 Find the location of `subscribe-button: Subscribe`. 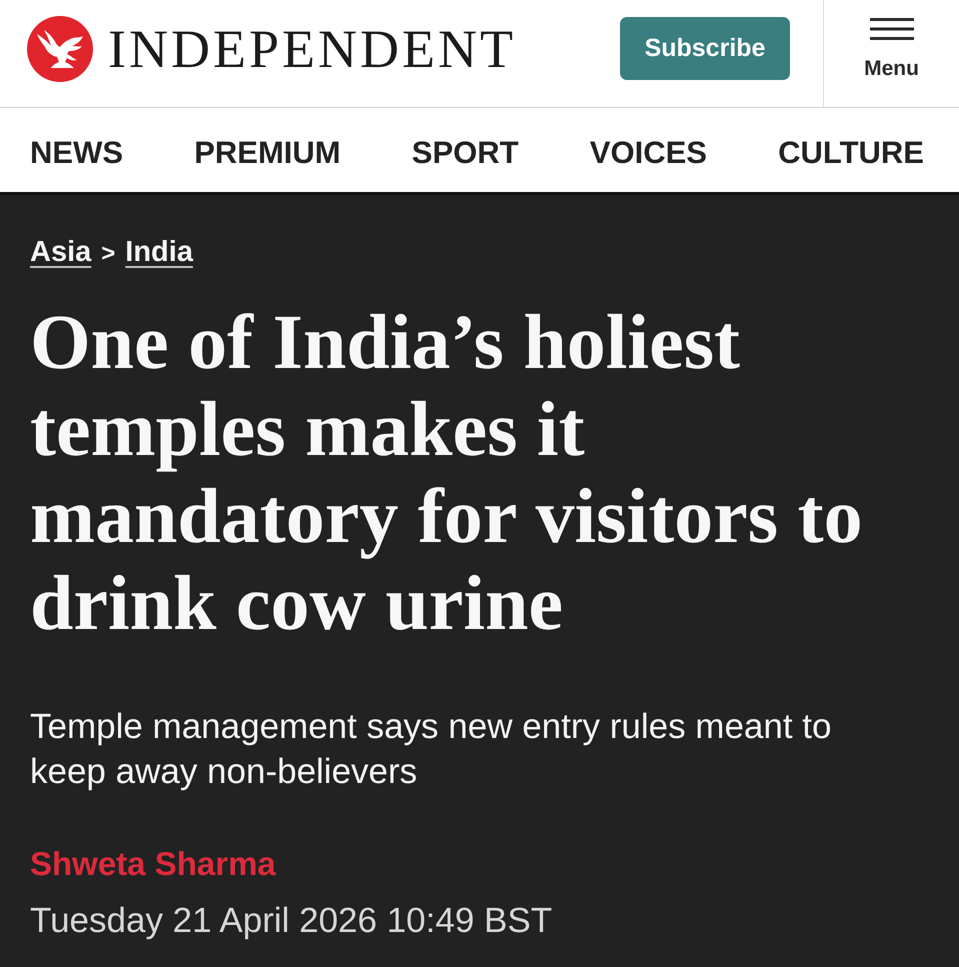

subscribe-button: Subscribe is located at coordinates (705, 48).